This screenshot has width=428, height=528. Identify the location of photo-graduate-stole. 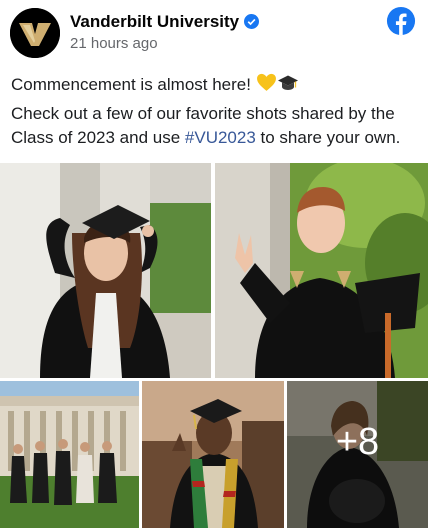
(213, 454).